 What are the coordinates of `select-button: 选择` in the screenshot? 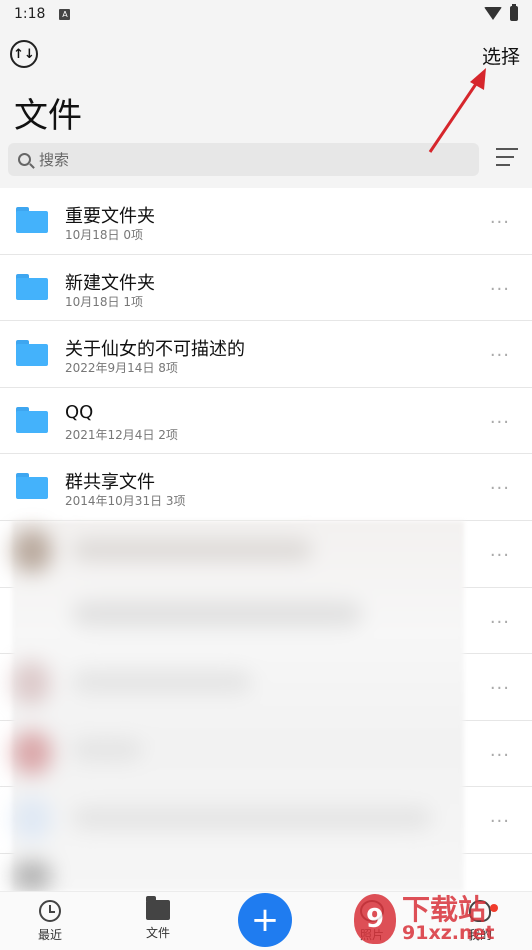 It's located at (501, 55).